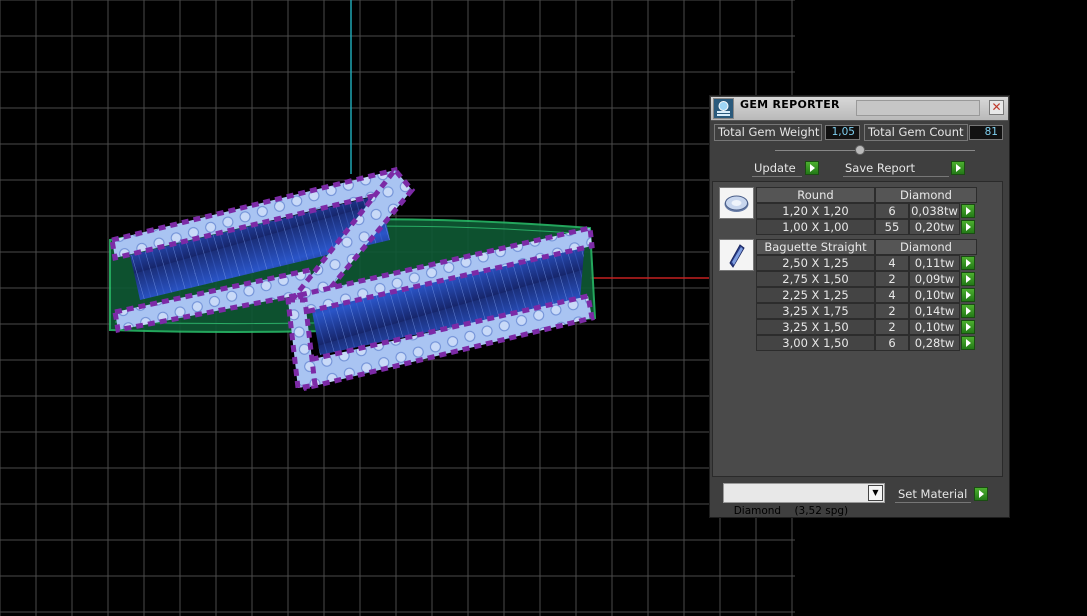 The height and width of the screenshot is (616, 1087). I want to click on gem-weight: 0,11tw, so click(934, 263).